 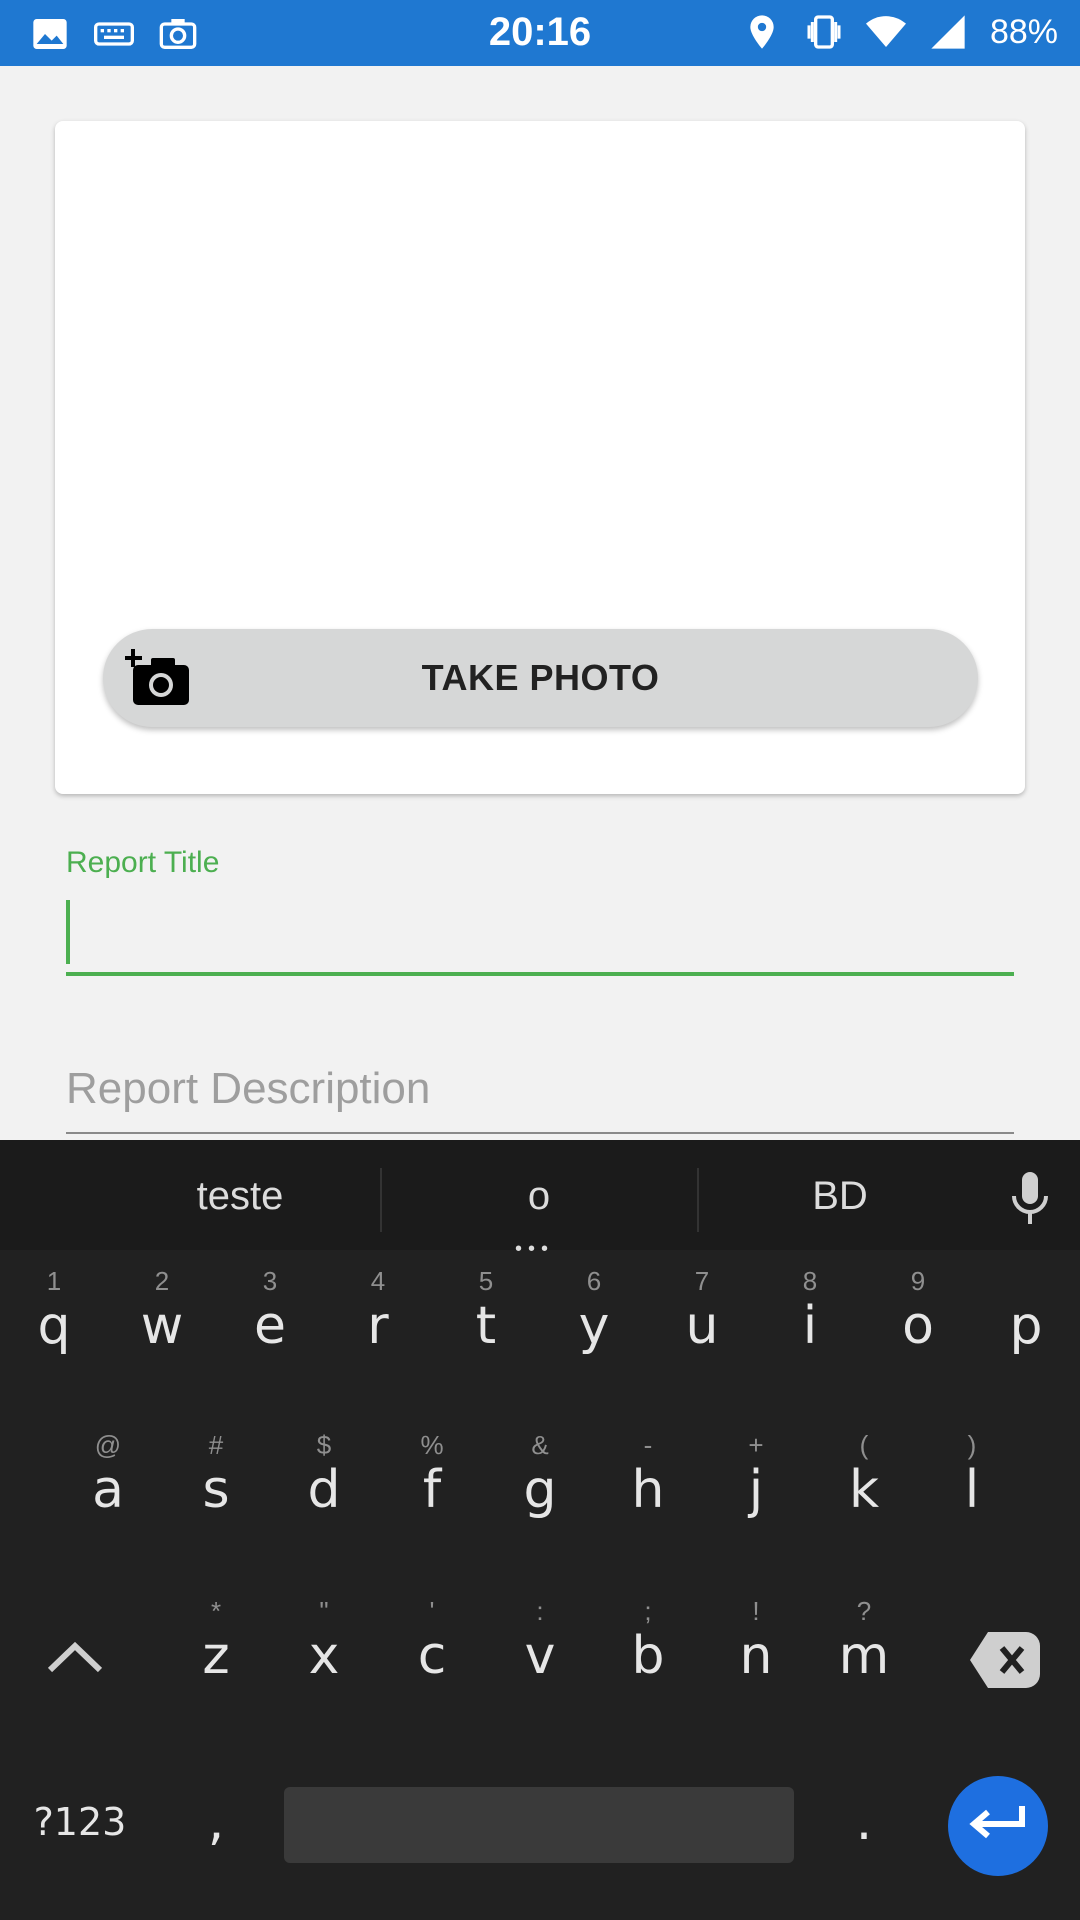 I want to click on backspace-key, so click(x=1000, y=1650).